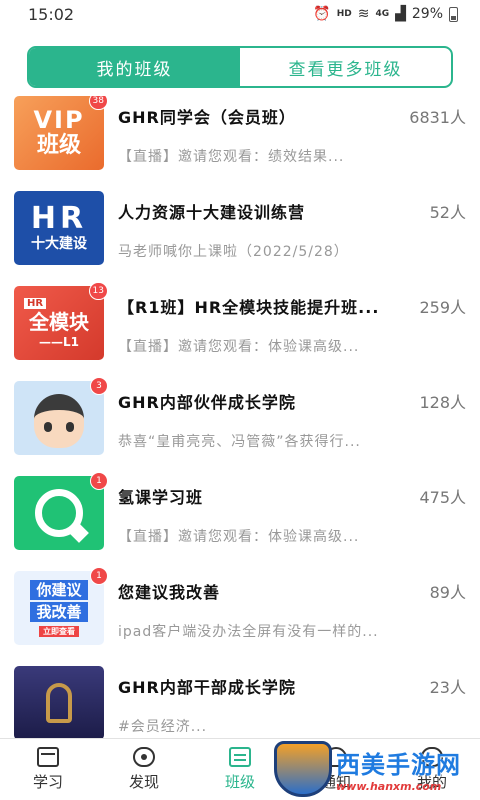 This screenshot has height=800, width=480. Describe the element at coordinates (432, 769) in the screenshot. I see `tab-mine: 我的` at that location.